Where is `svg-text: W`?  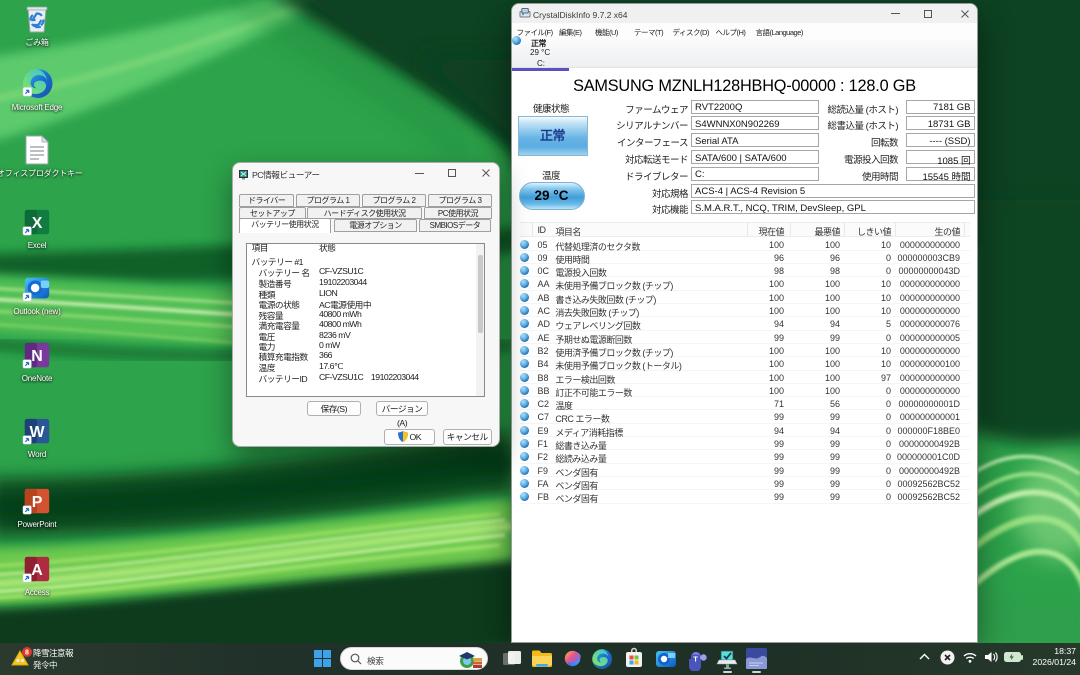
svg-text: W is located at coordinates (37, 432).